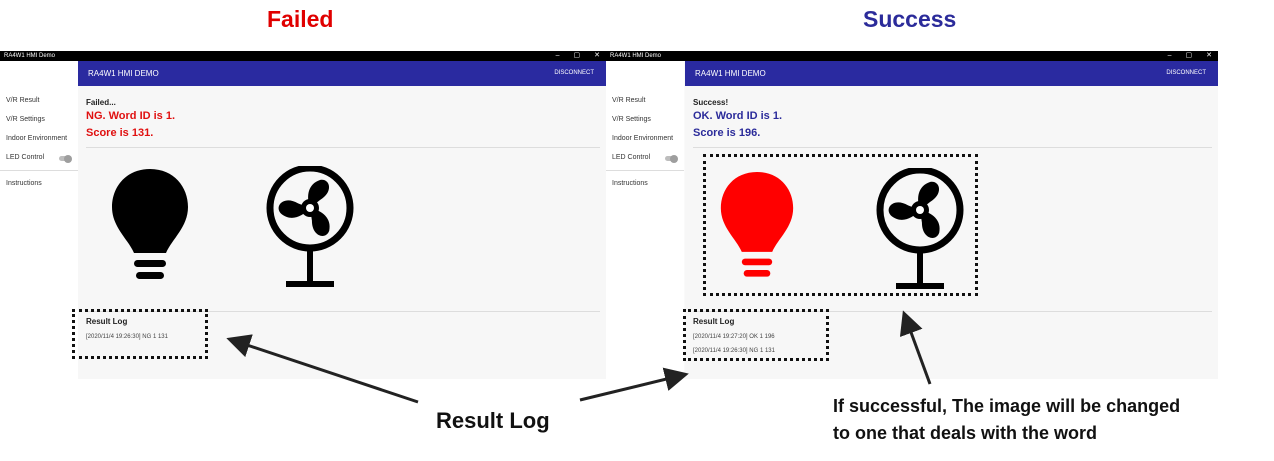  What do you see at coordinates (965, 433) in the screenshot?
I see `success-note-line2: to one that deals with the word` at bounding box center [965, 433].